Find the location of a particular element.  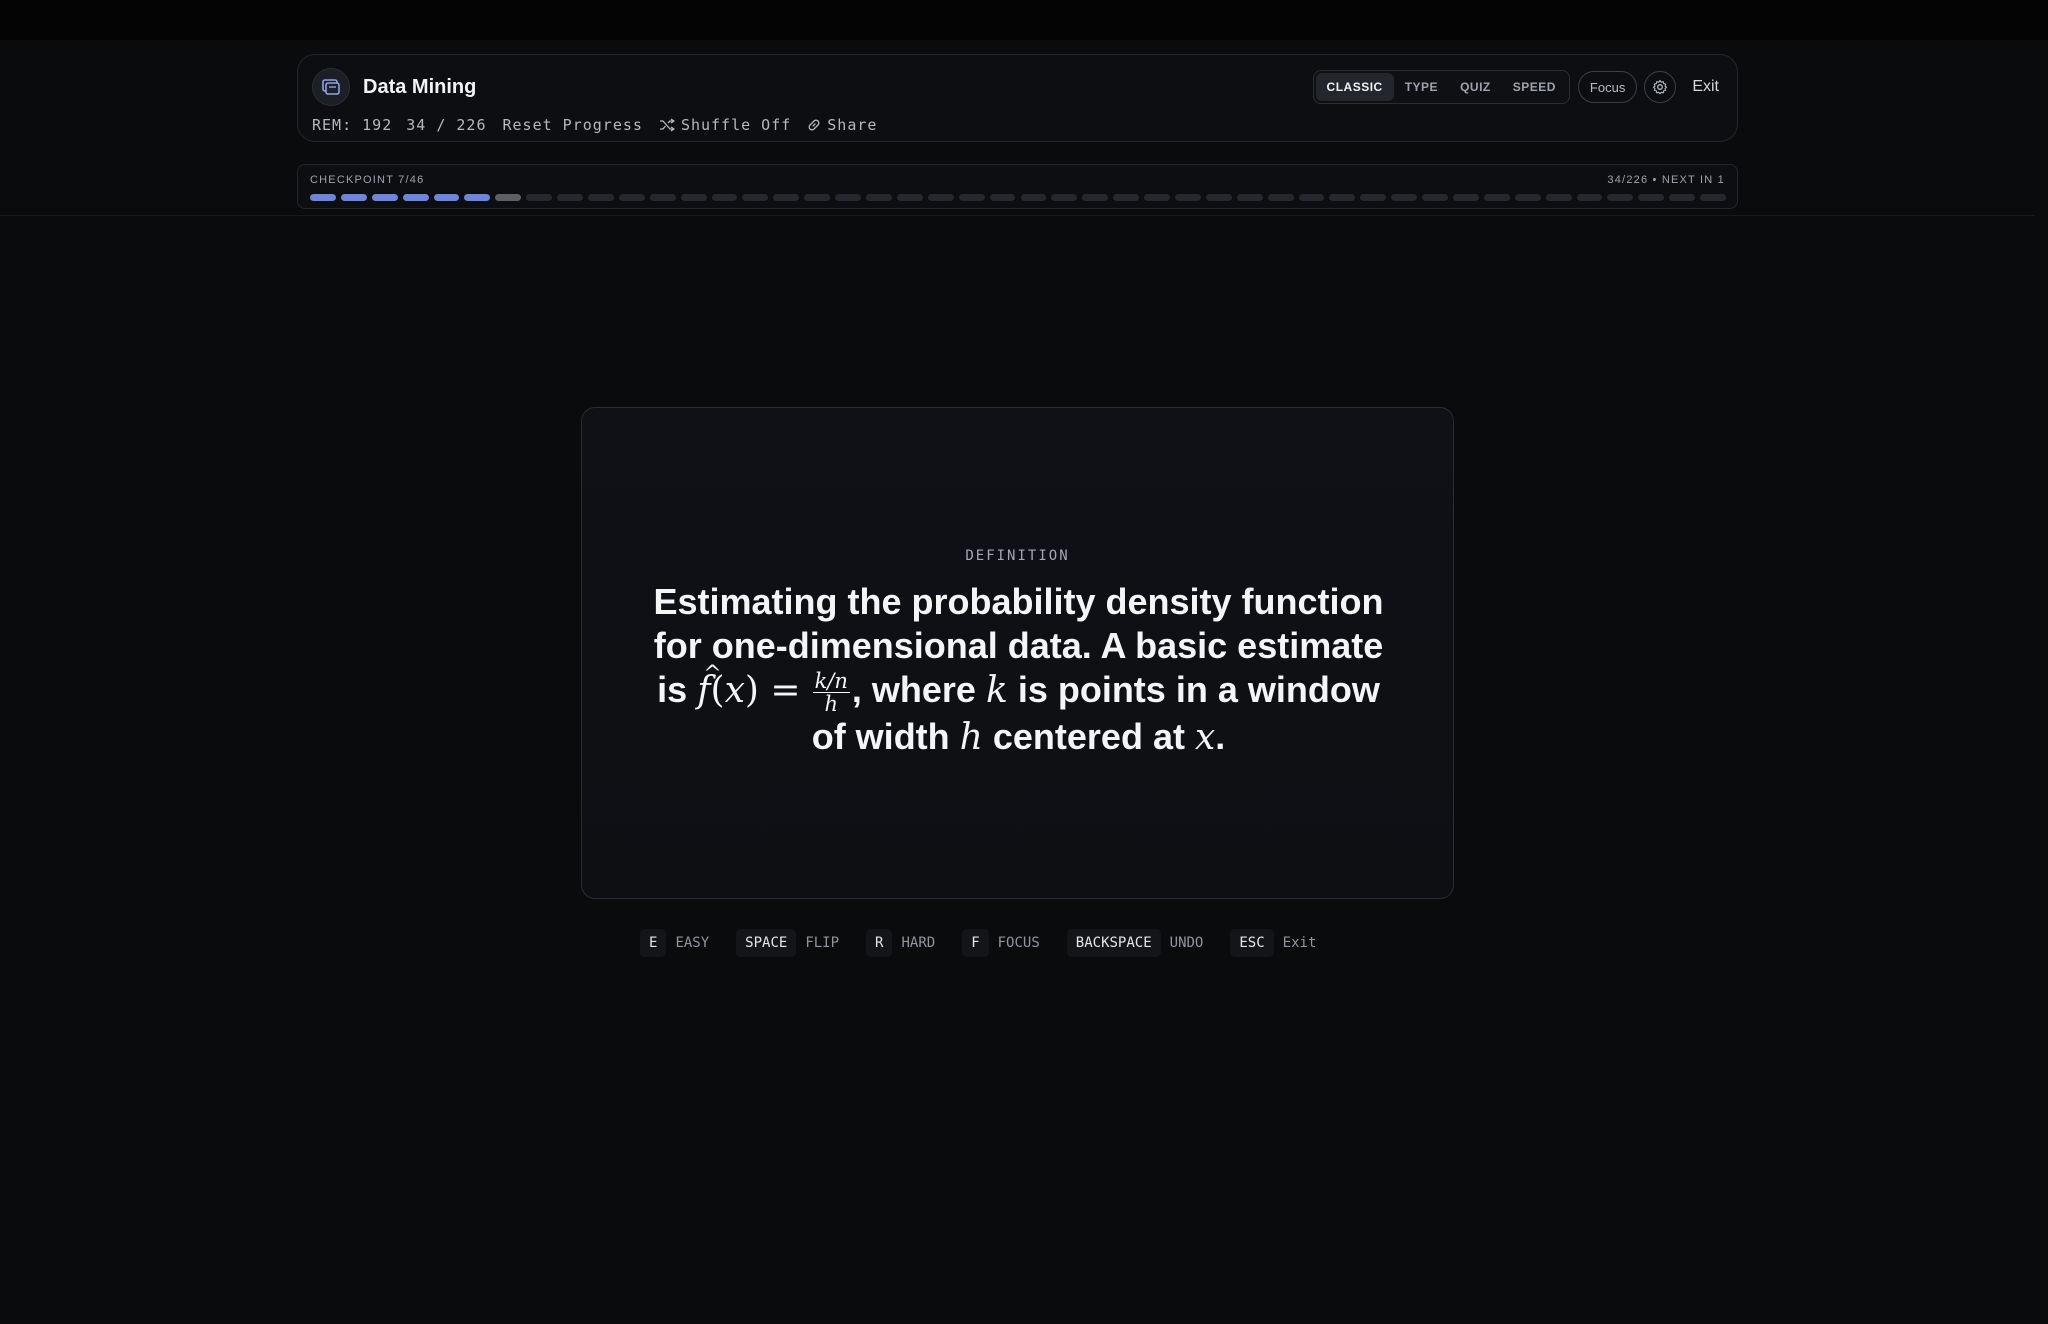

share-button: Share is located at coordinates (842, 125).